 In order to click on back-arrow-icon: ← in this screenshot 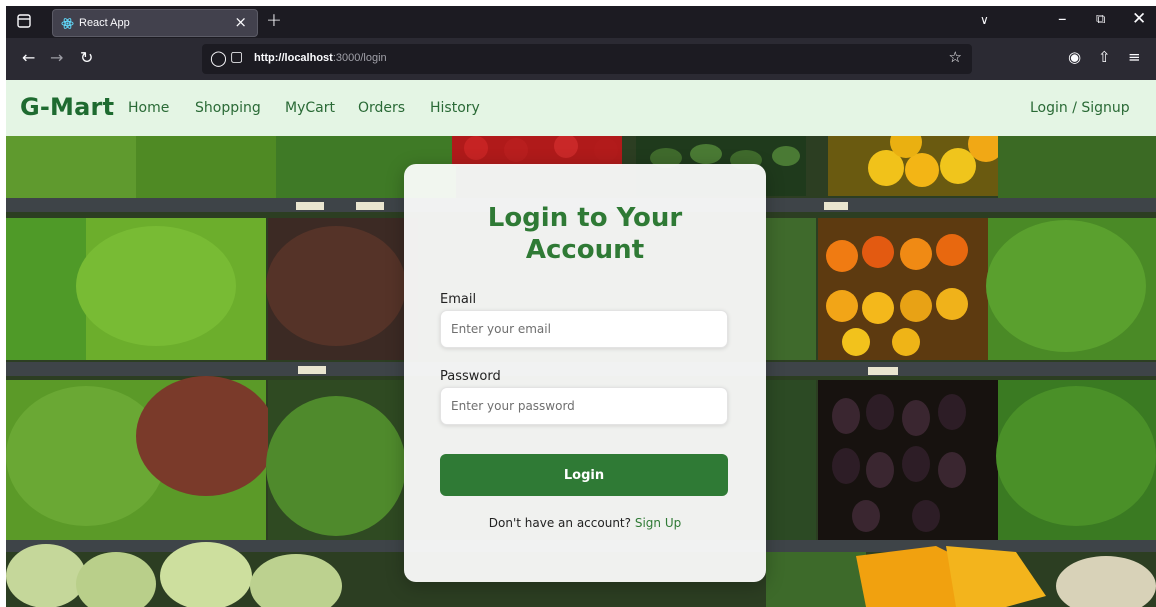, I will do `click(28, 57)`.